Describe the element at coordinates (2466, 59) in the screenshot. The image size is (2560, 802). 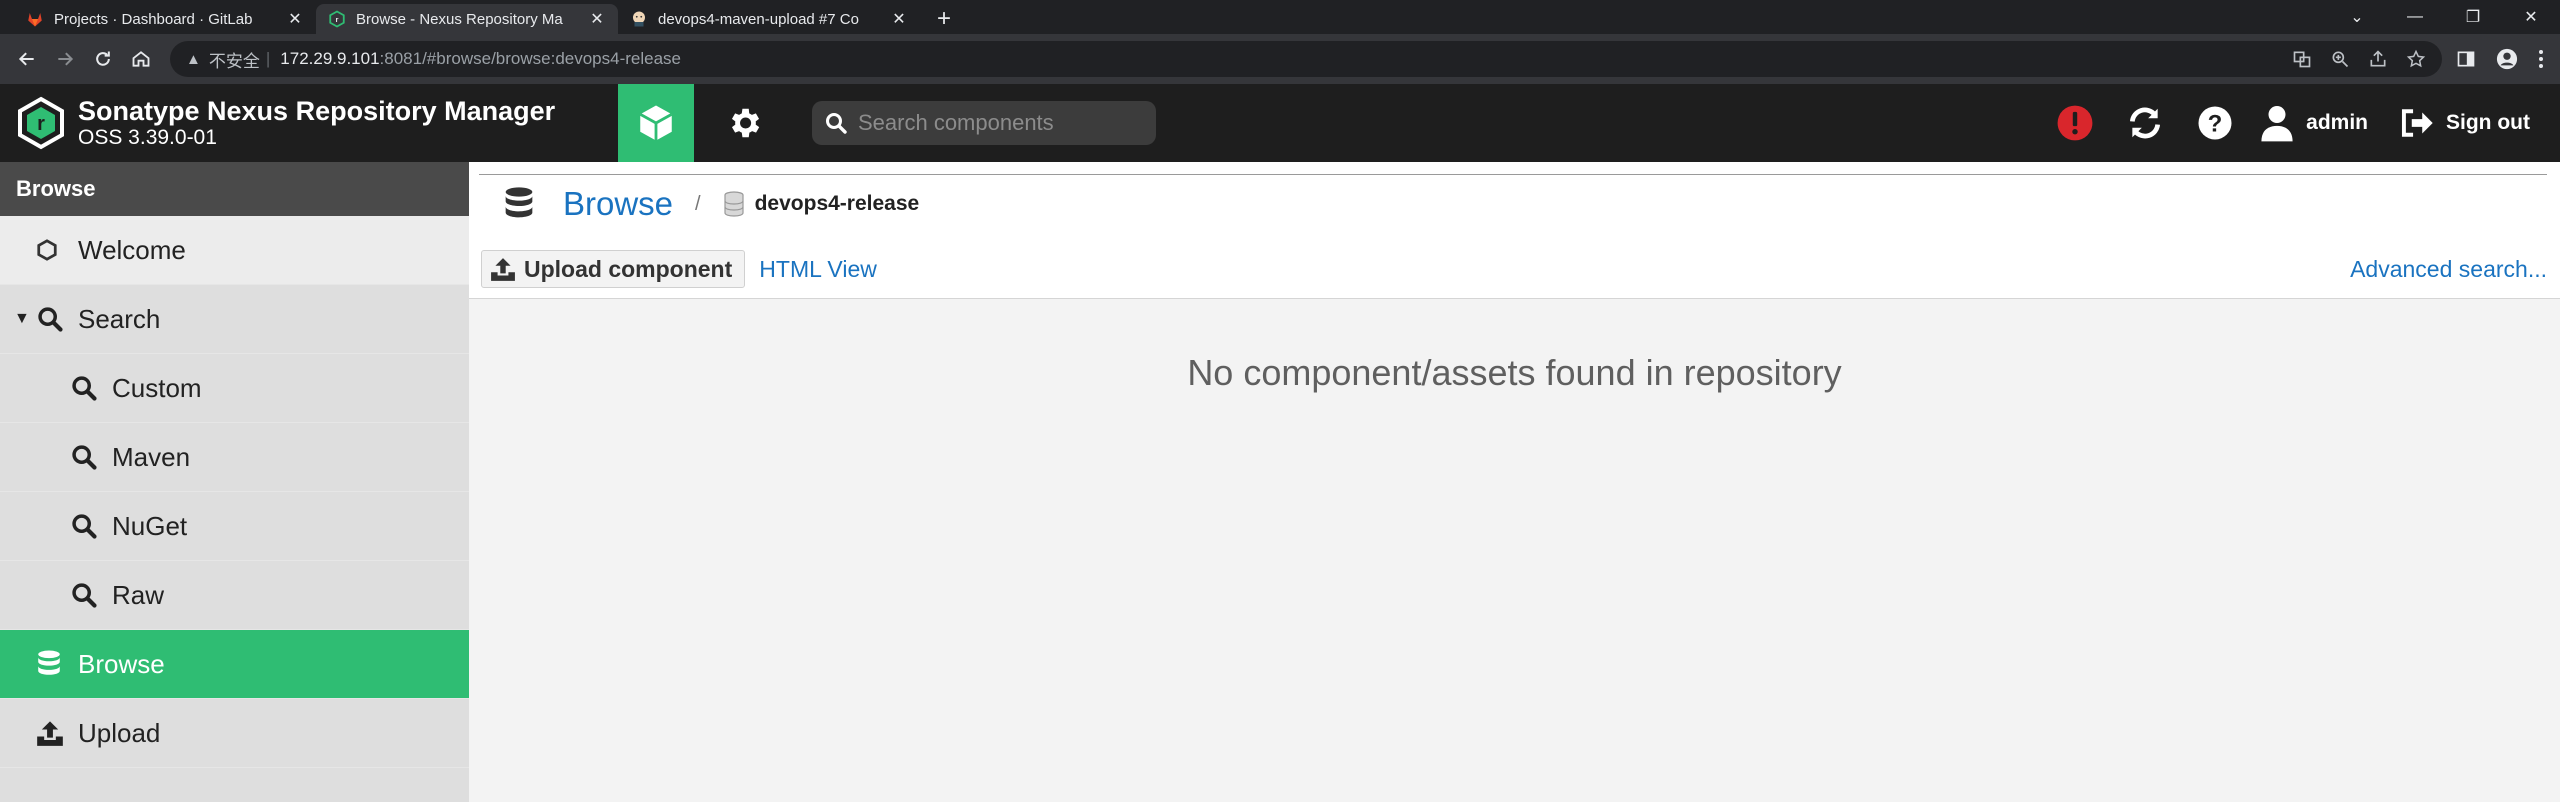
I see `side-panel-icon` at that location.